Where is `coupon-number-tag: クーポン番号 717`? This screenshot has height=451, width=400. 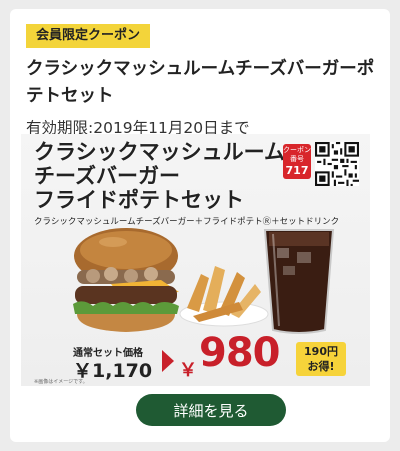
coupon-number-tag: クーポン番号 717 is located at coordinates (297, 161).